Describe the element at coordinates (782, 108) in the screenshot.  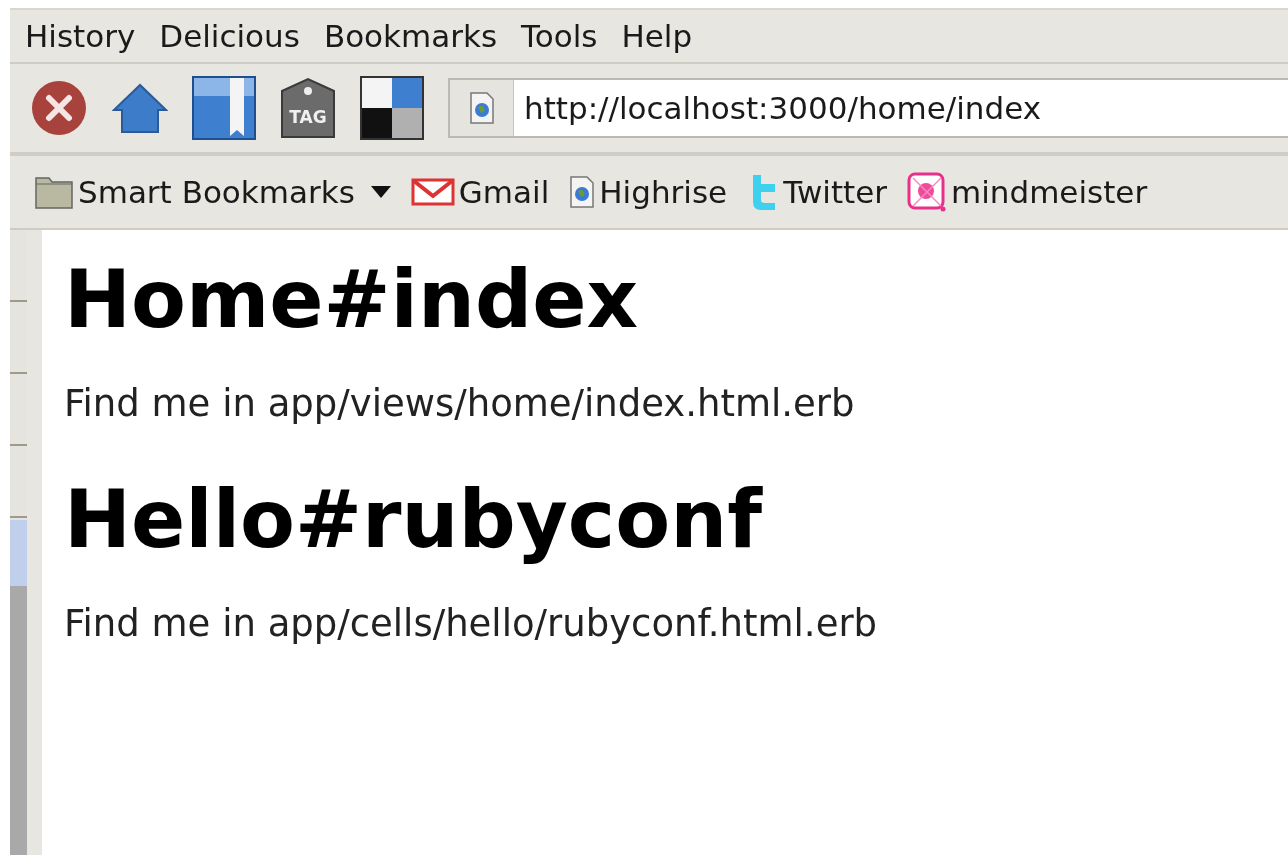
I see `url-text: http://localhost:3000/home/index` at that location.